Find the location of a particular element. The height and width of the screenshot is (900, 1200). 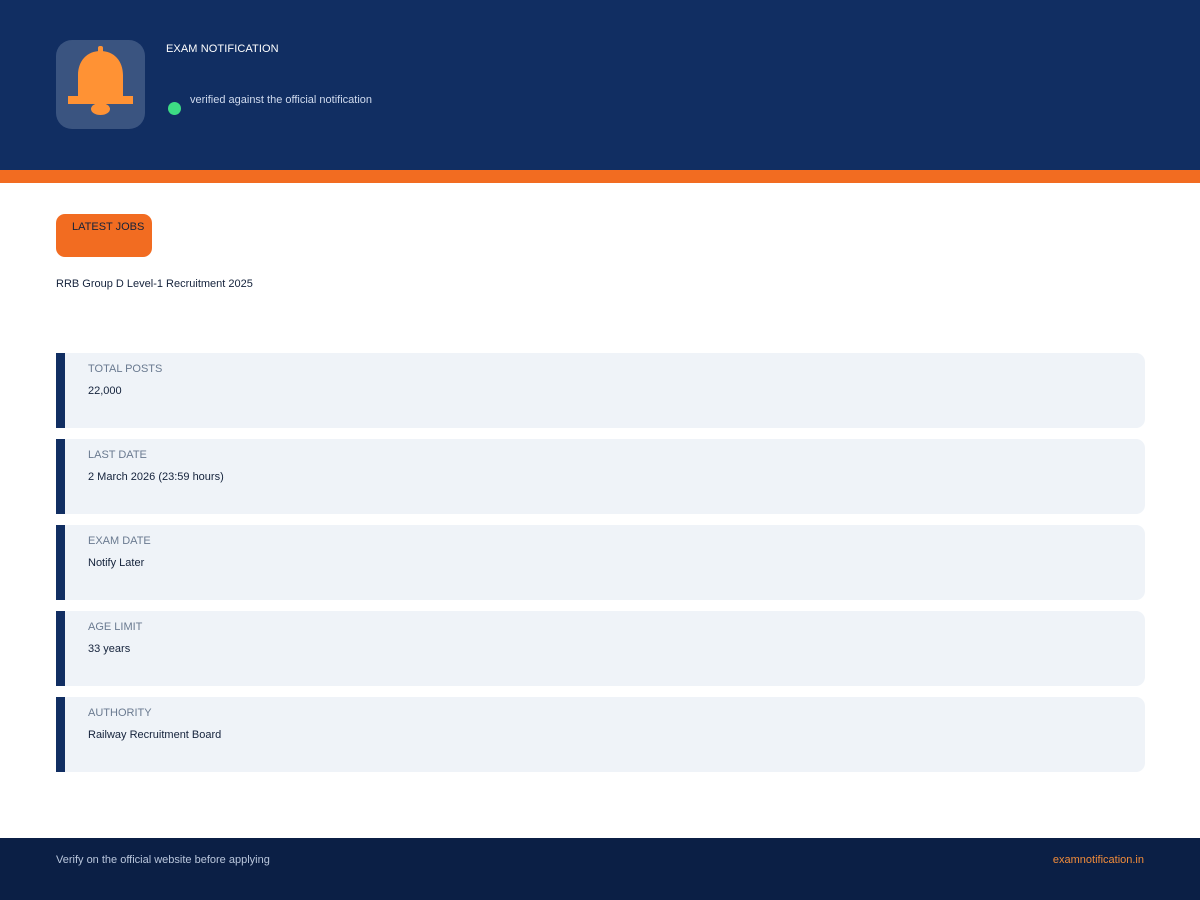

verified-status-dot is located at coordinates (174, 108).